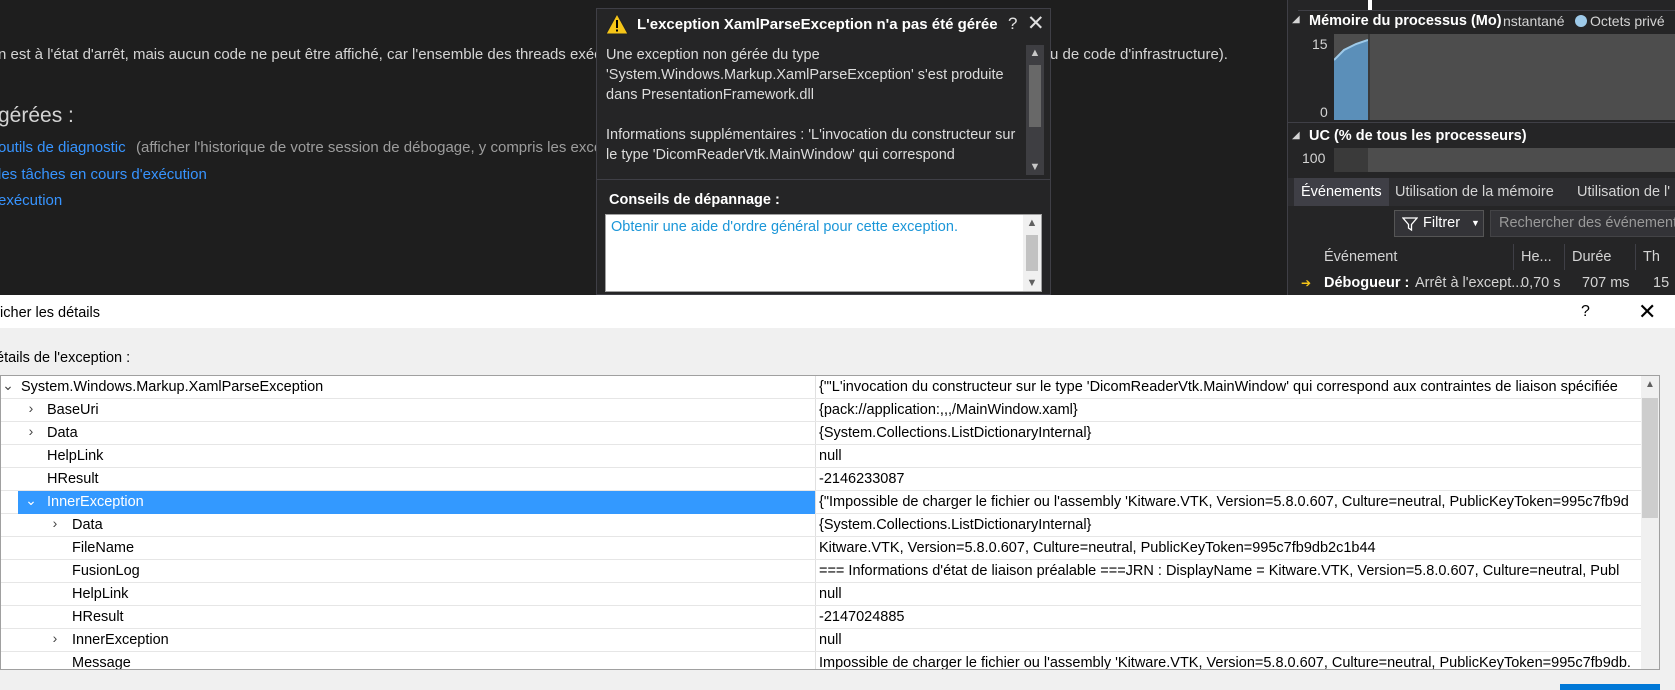  What do you see at coordinates (1601, 257) in the screenshot?
I see `column-duration: Durée` at bounding box center [1601, 257].